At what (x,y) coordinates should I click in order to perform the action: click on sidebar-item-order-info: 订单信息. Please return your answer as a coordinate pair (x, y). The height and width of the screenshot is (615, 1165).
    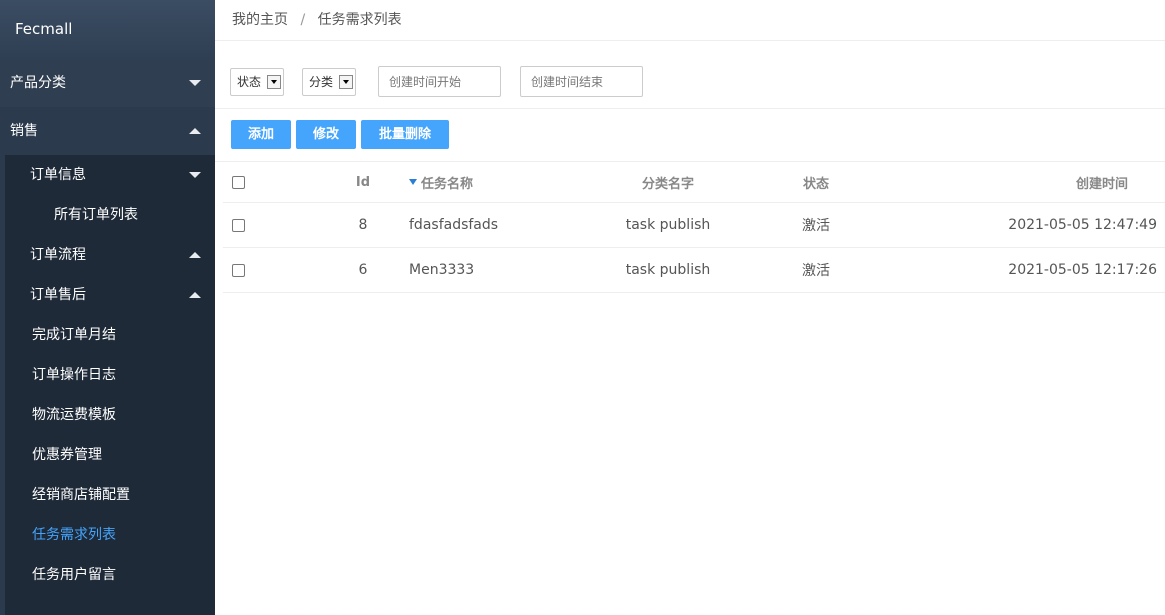
    Looking at the image, I should click on (110, 175).